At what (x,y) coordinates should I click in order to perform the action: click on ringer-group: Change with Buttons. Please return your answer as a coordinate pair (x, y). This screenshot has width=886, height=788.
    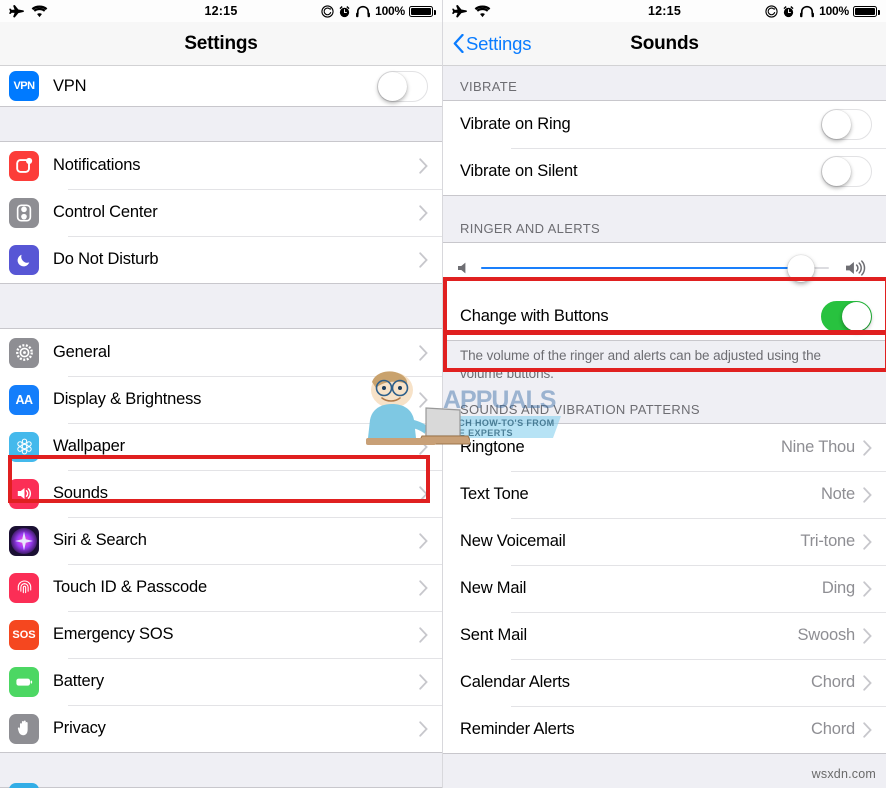
    Looking at the image, I should click on (664, 291).